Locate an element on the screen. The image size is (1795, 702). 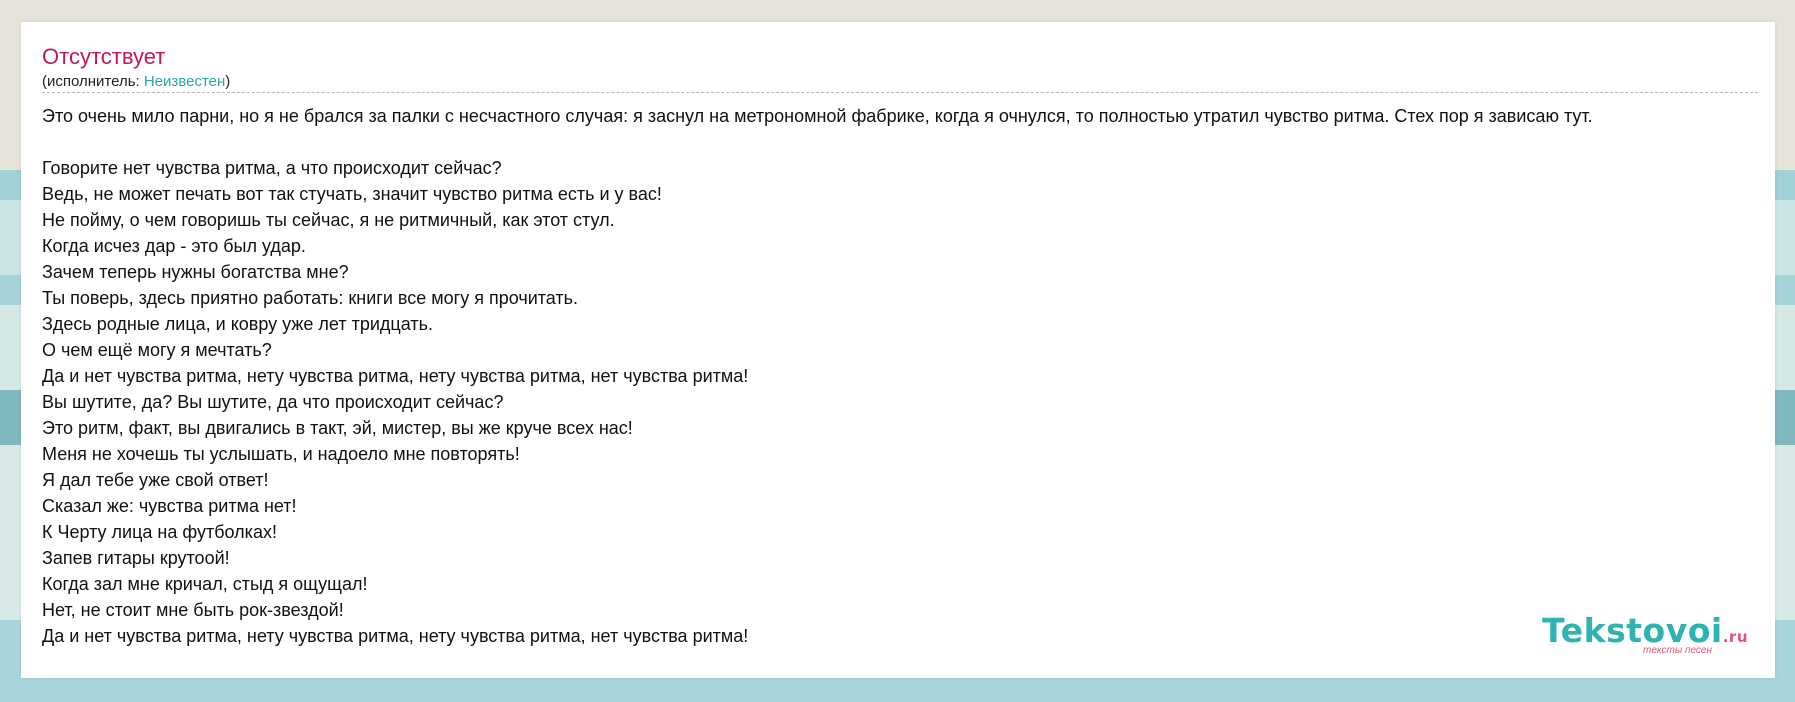
lyrics-line: Когда исчез дар - это был удар. is located at coordinates (174, 246).